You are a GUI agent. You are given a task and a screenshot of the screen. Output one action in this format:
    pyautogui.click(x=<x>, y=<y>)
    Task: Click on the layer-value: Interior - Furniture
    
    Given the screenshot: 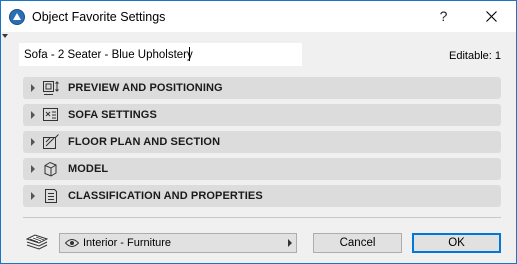 What is the action you would take?
    pyautogui.click(x=127, y=243)
    